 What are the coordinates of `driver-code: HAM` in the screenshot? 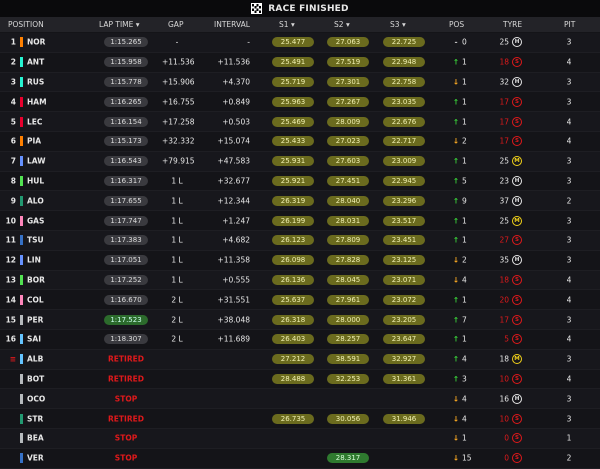 It's located at (37, 101).